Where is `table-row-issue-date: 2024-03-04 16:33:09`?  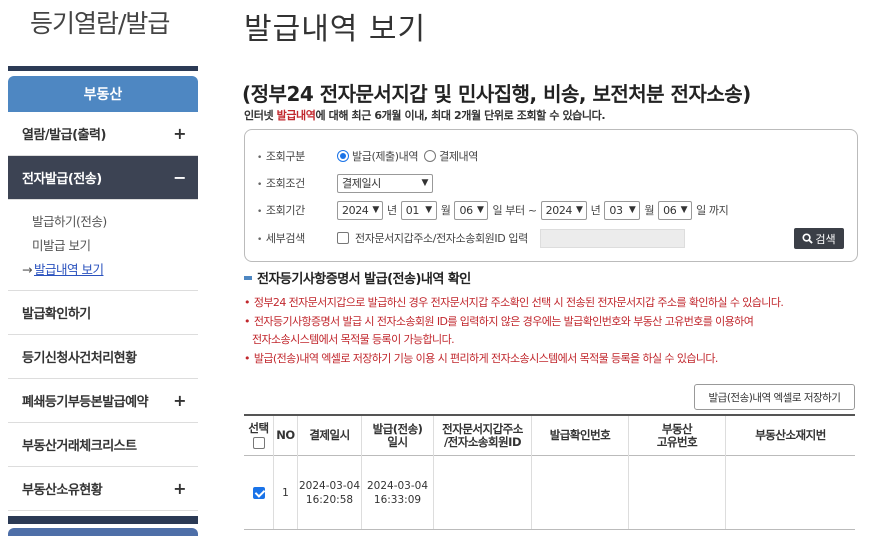
table-row-issue-date: 2024-03-04 16:33:09 is located at coordinates (397, 492).